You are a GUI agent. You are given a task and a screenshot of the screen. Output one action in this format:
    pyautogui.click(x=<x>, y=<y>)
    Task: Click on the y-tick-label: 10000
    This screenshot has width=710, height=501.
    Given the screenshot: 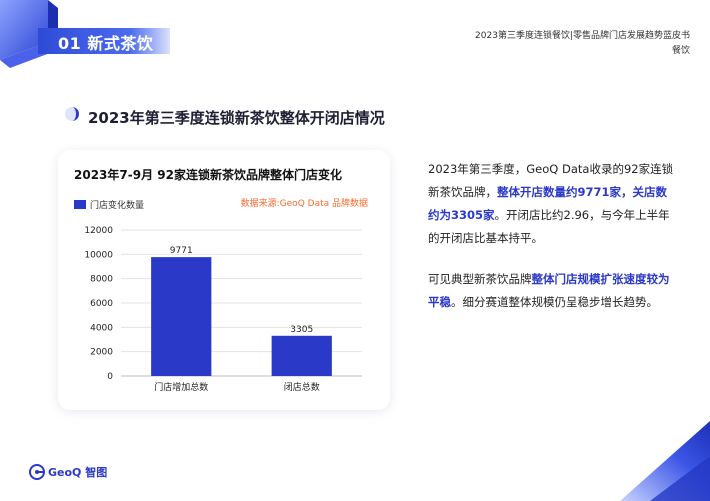 What is the action you would take?
    pyautogui.click(x=98, y=255)
    